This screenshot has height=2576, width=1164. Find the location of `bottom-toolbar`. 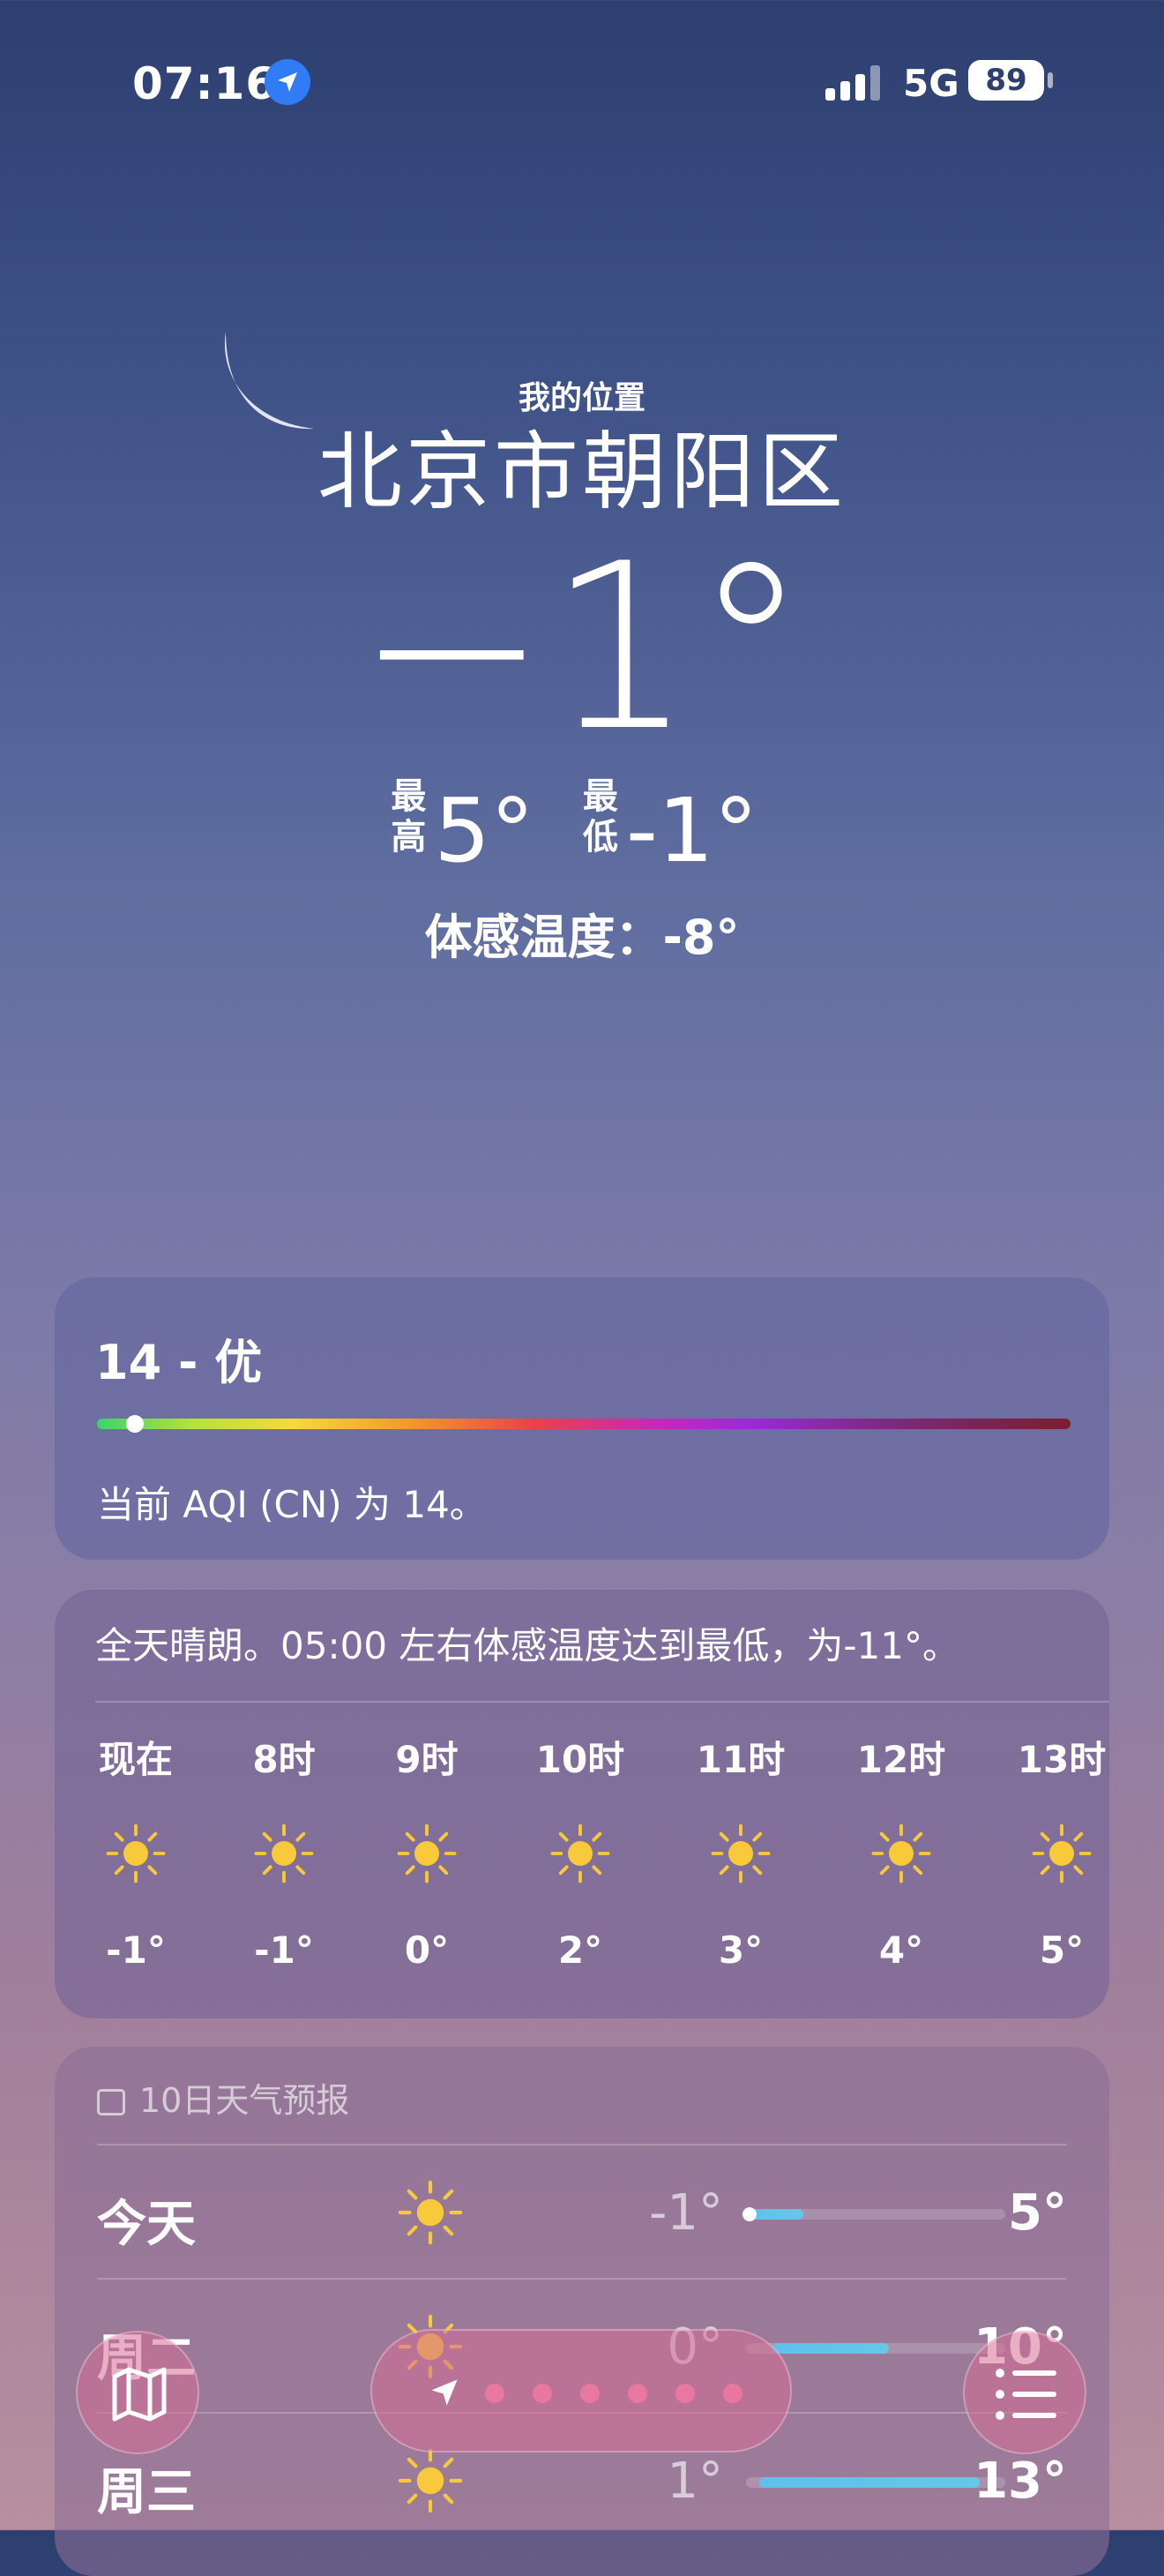

bottom-toolbar is located at coordinates (582, 2382).